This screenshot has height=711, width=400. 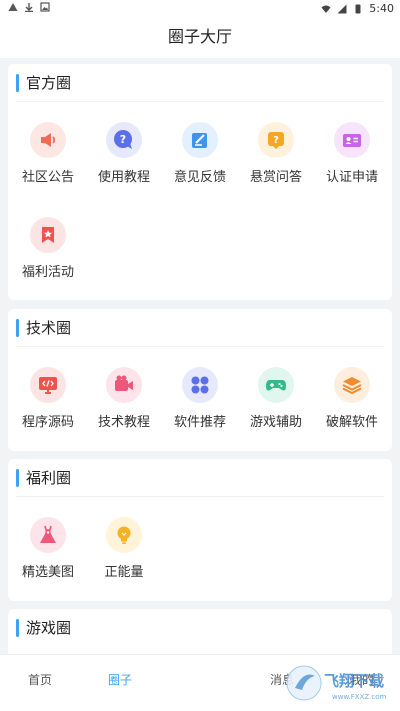 I want to click on circle-item-source-code: 程序源码, so click(x=48, y=398).